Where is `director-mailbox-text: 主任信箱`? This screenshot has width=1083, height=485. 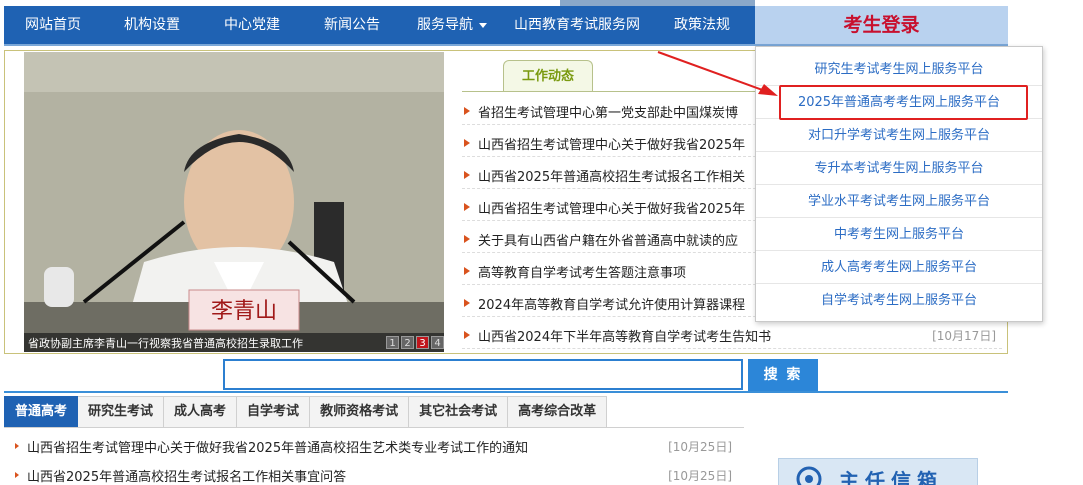 director-mailbox-text: 主任信箱 is located at coordinates (891, 477).